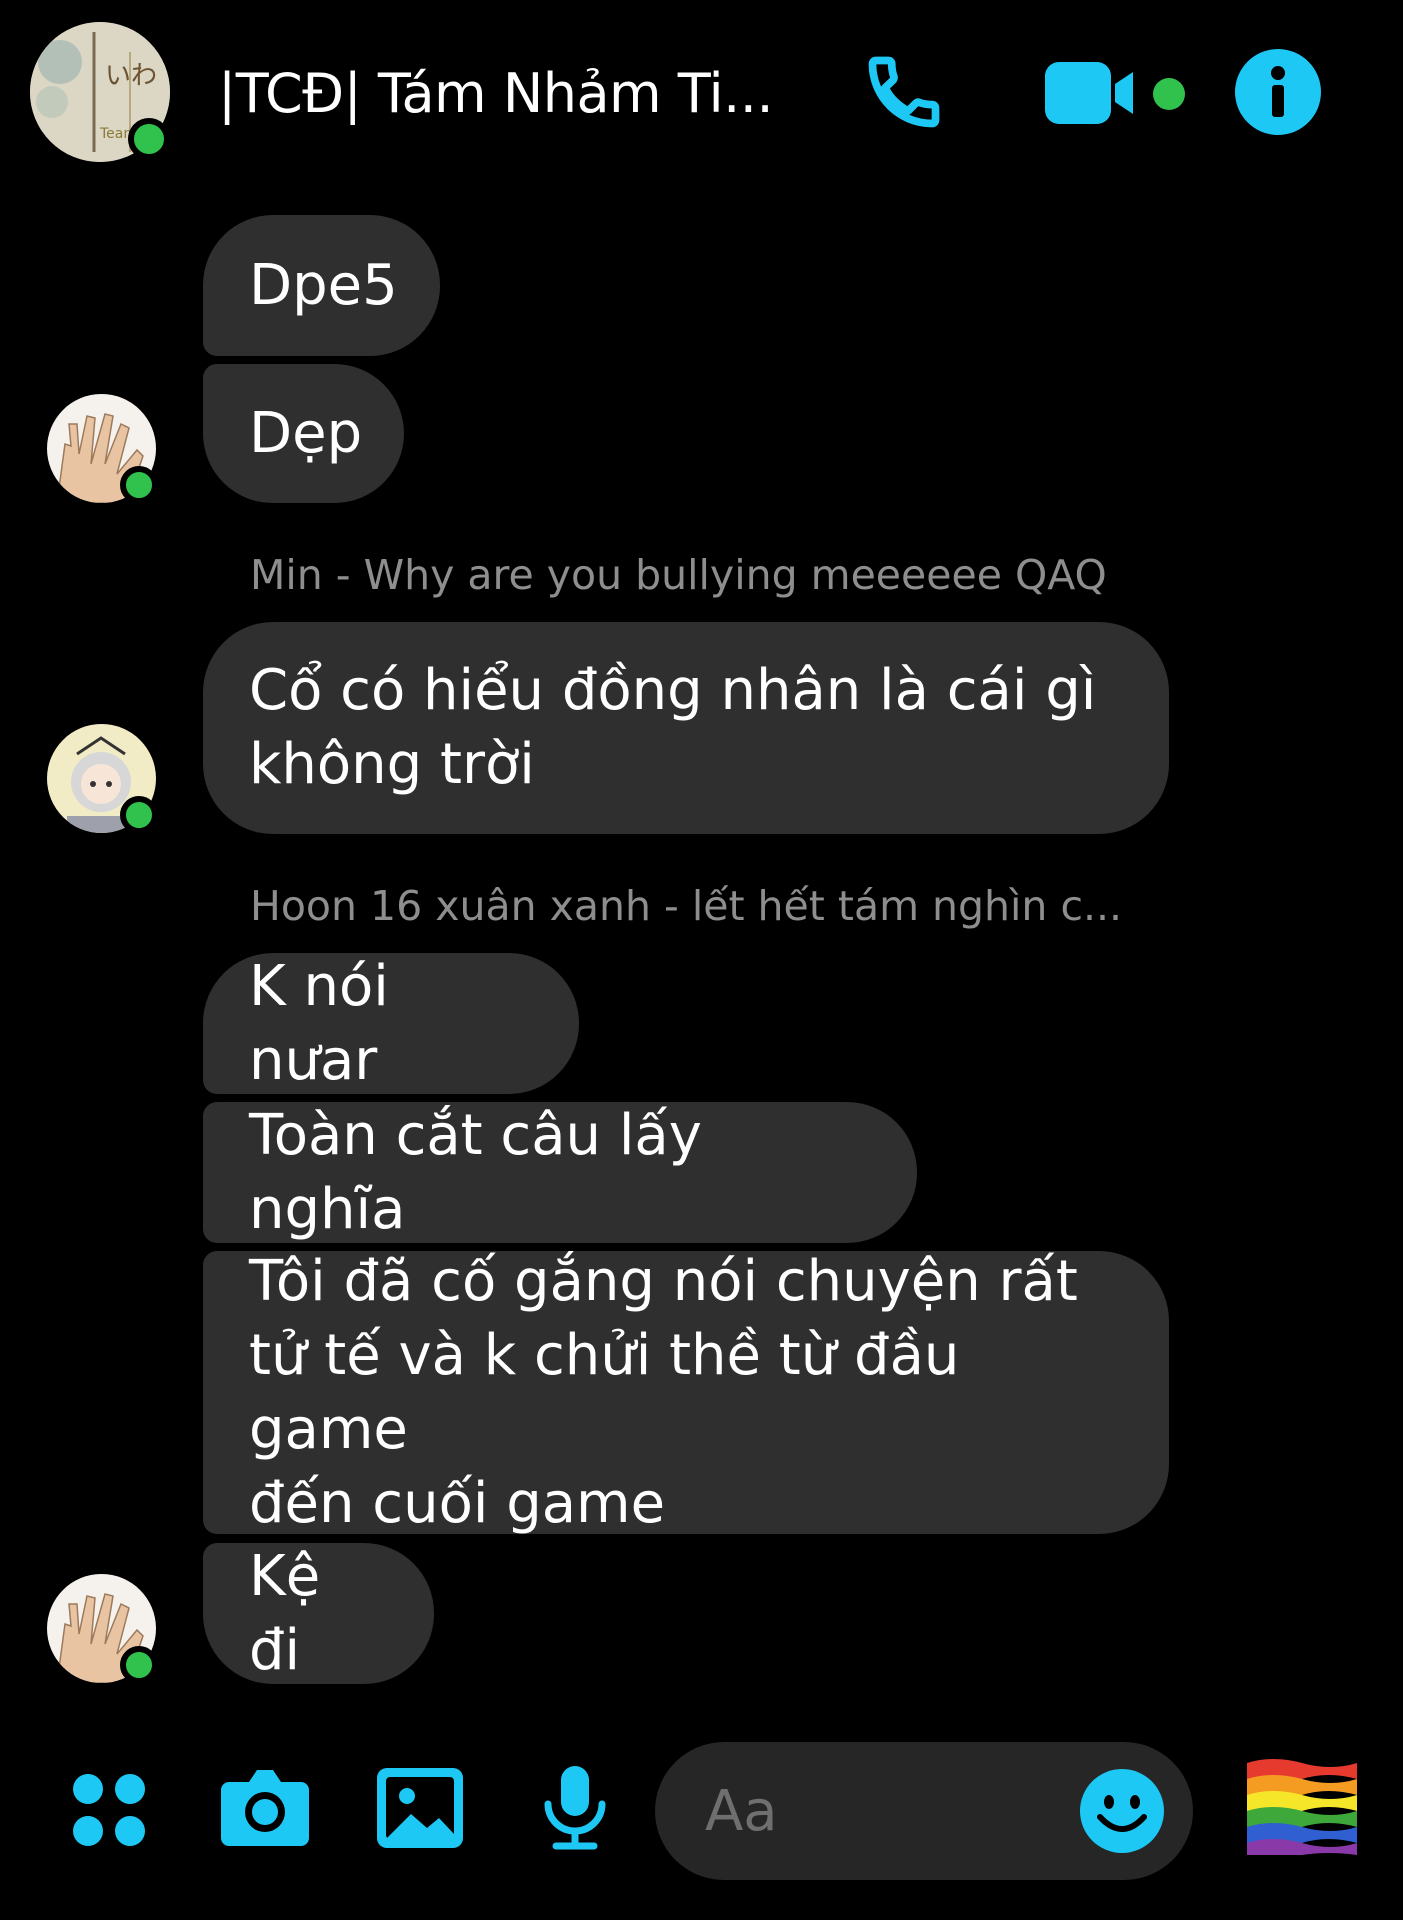 The width and height of the screenshot is (1403, 1920). What do you see at coordinates (391, 1023) in the screenshot?
I see `message-bubble: K nói nưar` at bounding box center [391, 1023].